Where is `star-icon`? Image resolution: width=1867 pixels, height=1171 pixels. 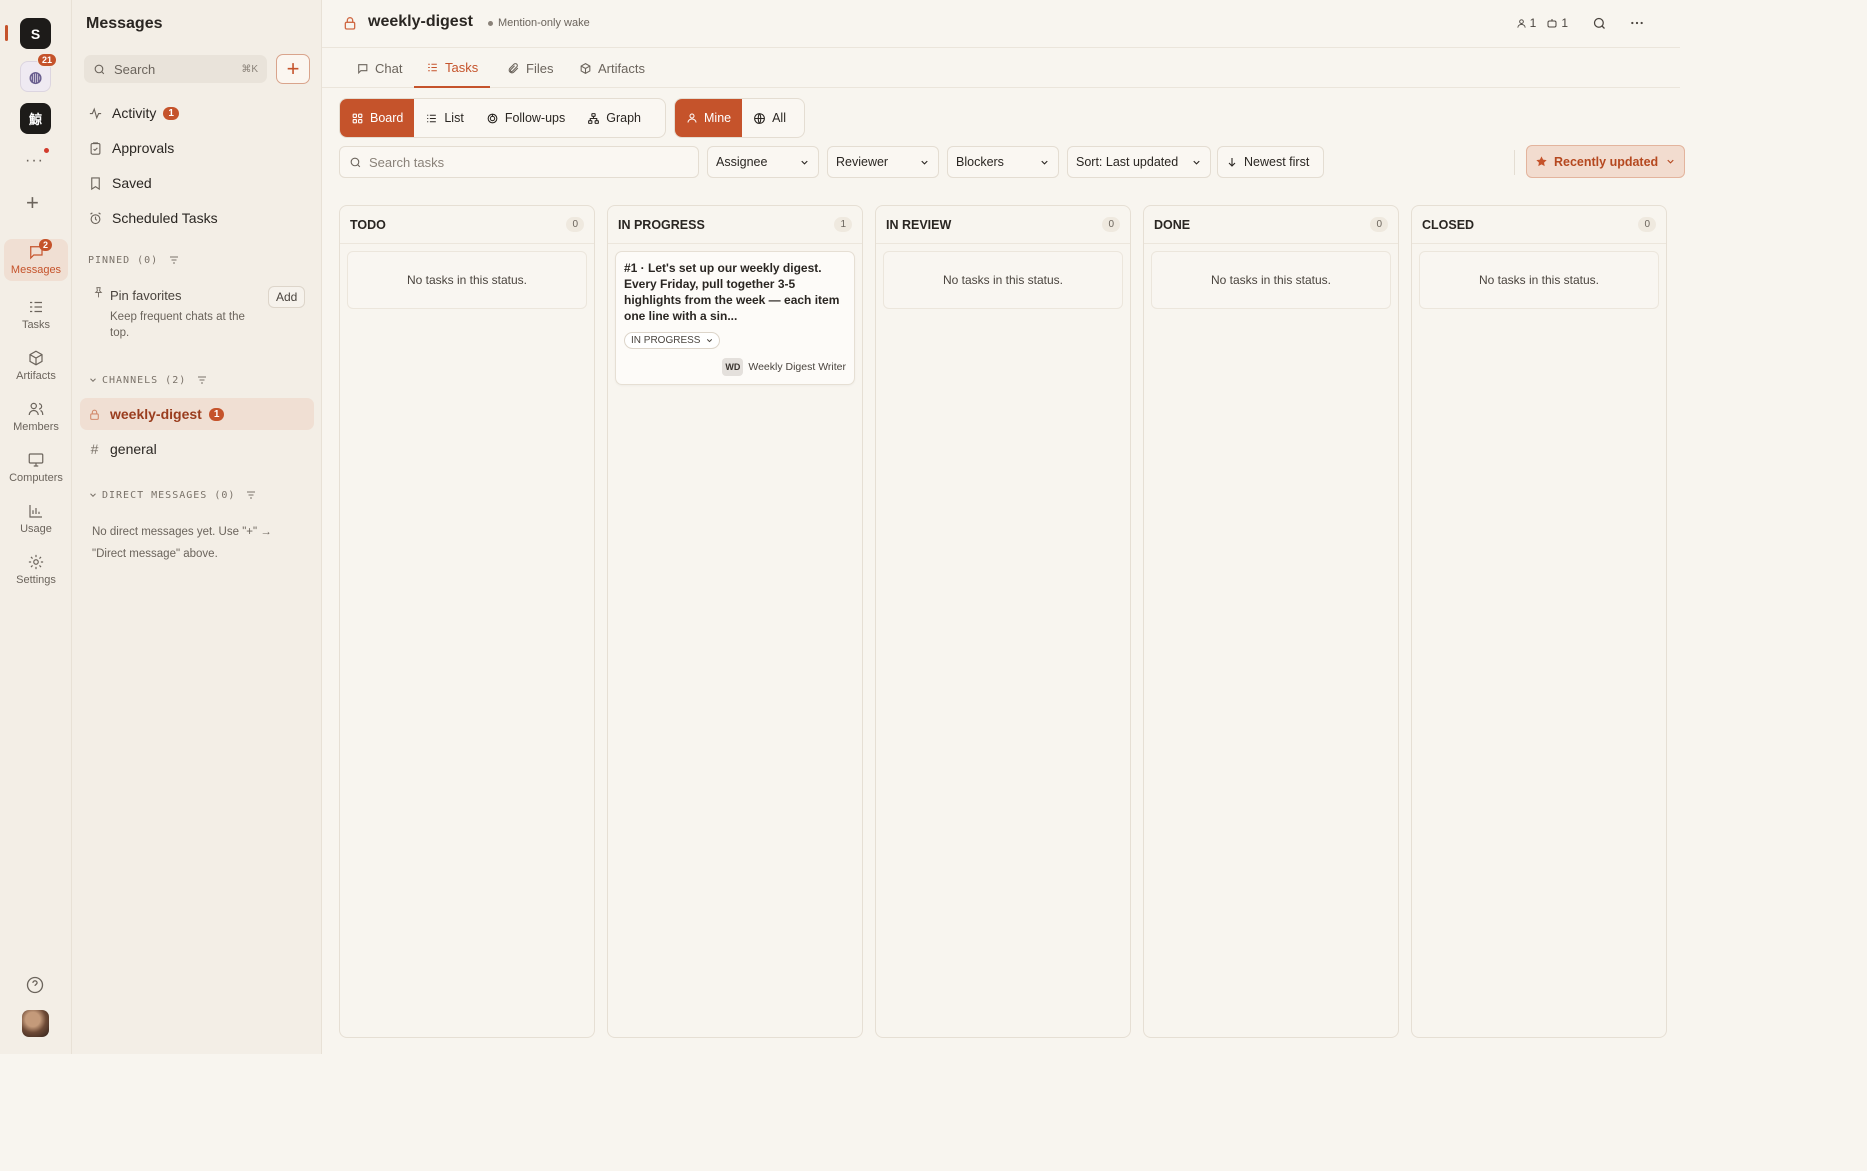 star-icon is located at coordinates (1541, 161).